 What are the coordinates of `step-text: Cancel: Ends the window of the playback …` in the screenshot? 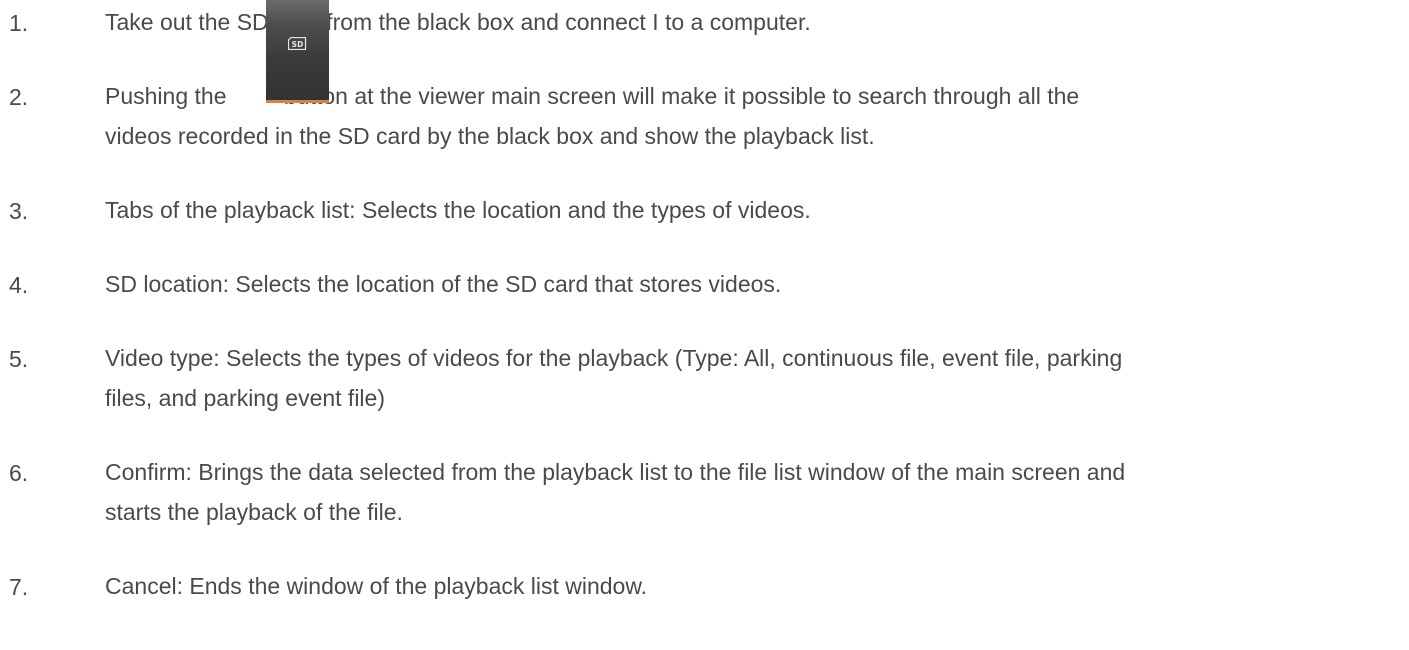 It's located at (755, 586).